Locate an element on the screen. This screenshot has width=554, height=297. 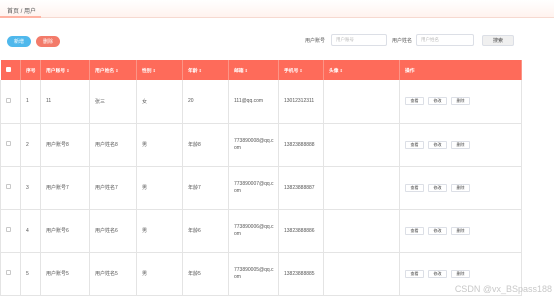
age-cell: 年龄7 is located at coordinates (205, 188).